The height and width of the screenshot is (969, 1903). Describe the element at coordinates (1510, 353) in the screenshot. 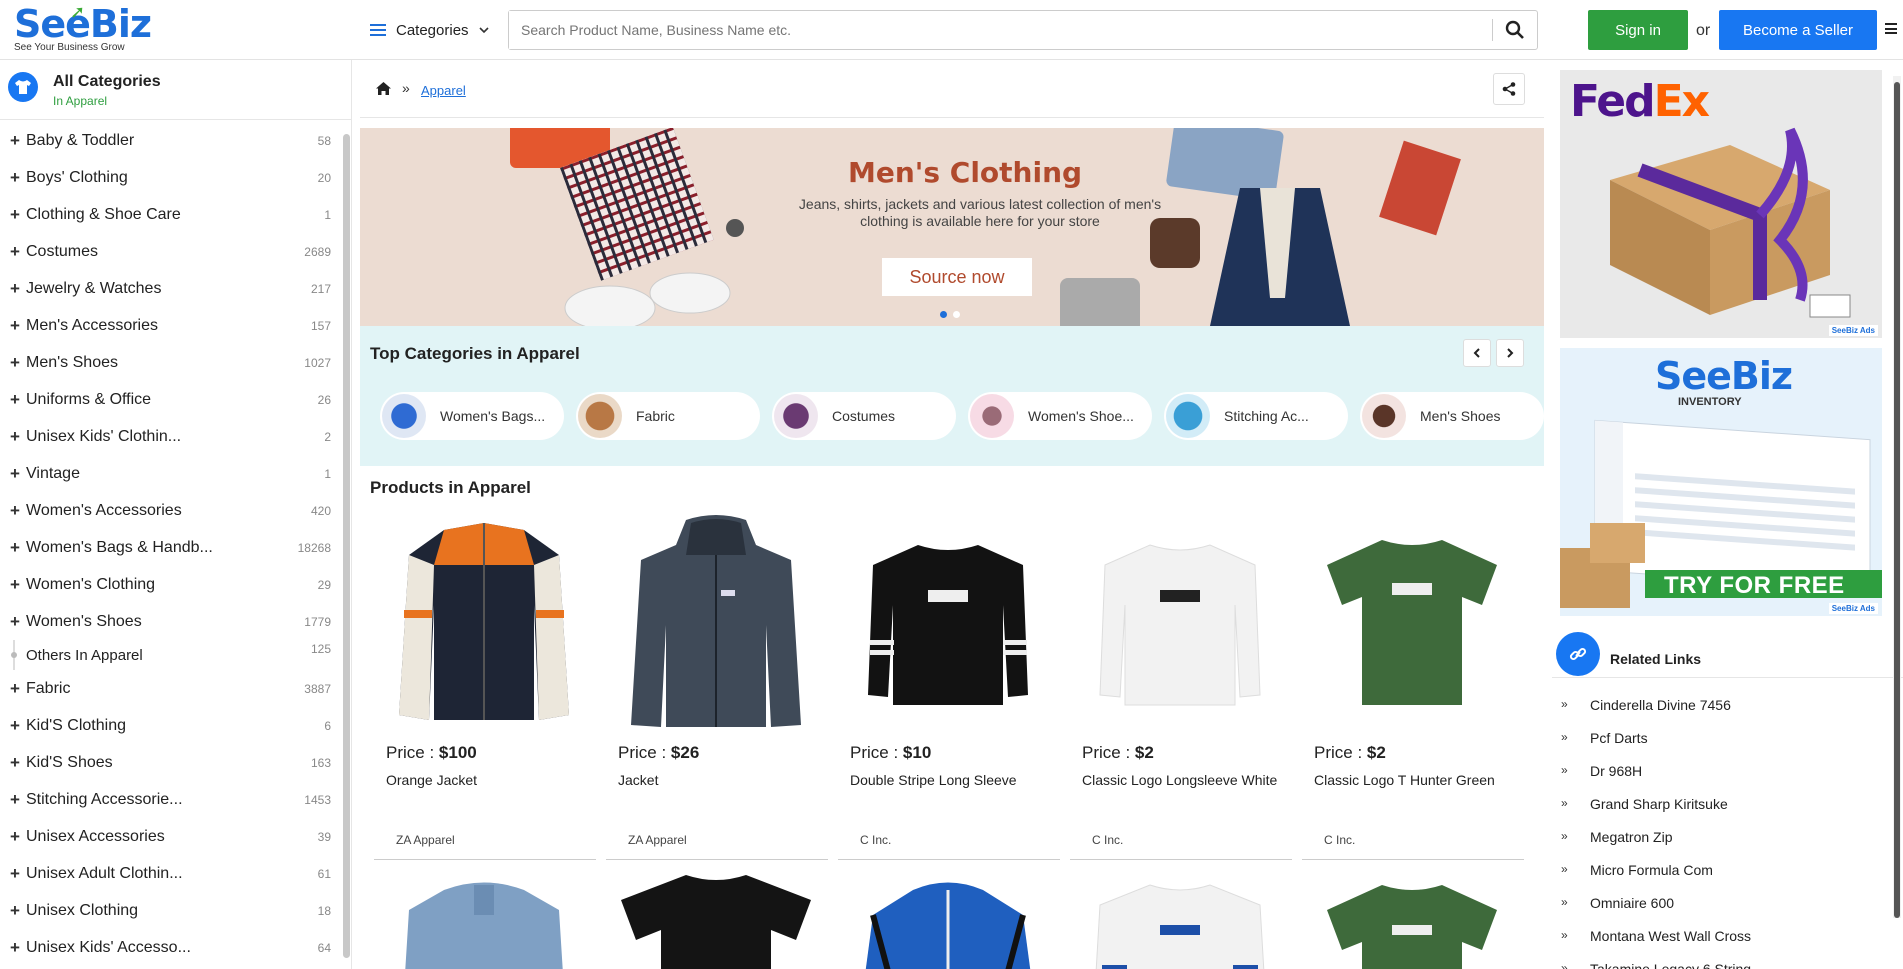

I see `next-button` at that location.